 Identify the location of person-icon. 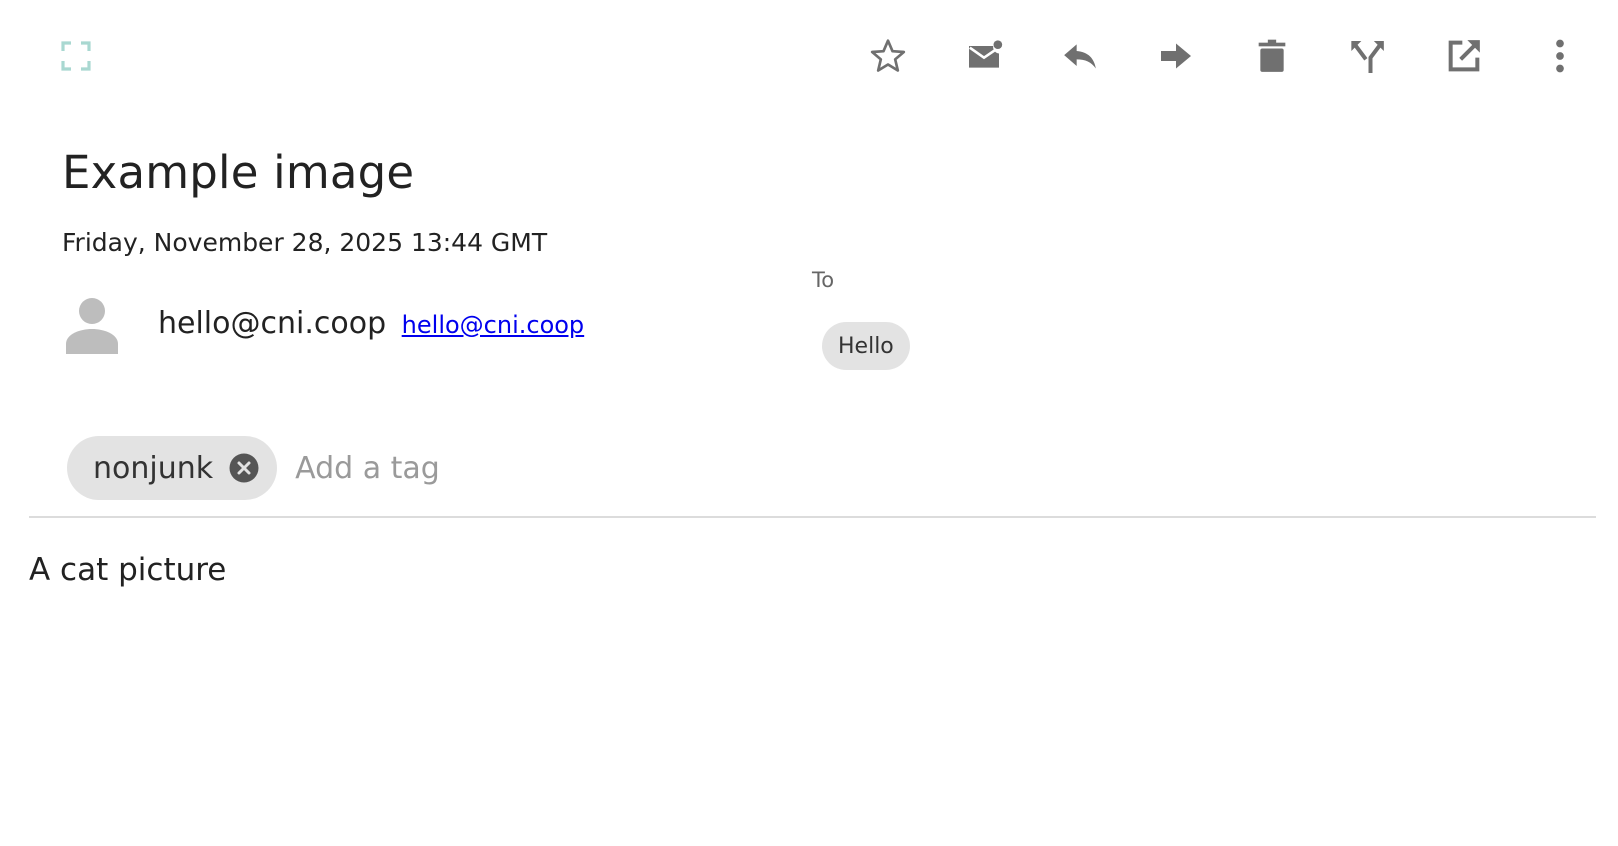
(92, 326).